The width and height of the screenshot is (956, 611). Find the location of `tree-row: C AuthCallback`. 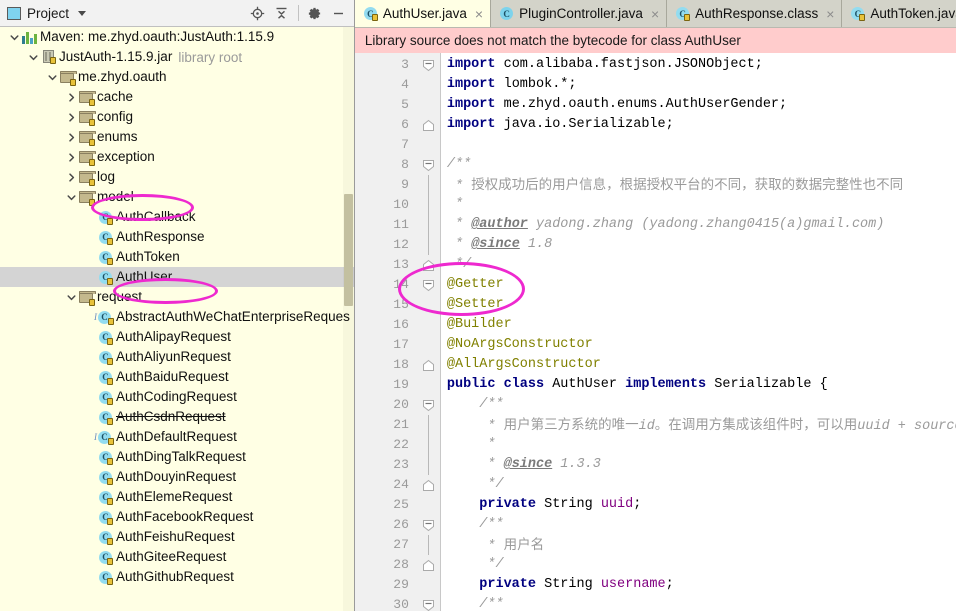

tree-row: C AuthCallback is located at coordinates (177, 217).